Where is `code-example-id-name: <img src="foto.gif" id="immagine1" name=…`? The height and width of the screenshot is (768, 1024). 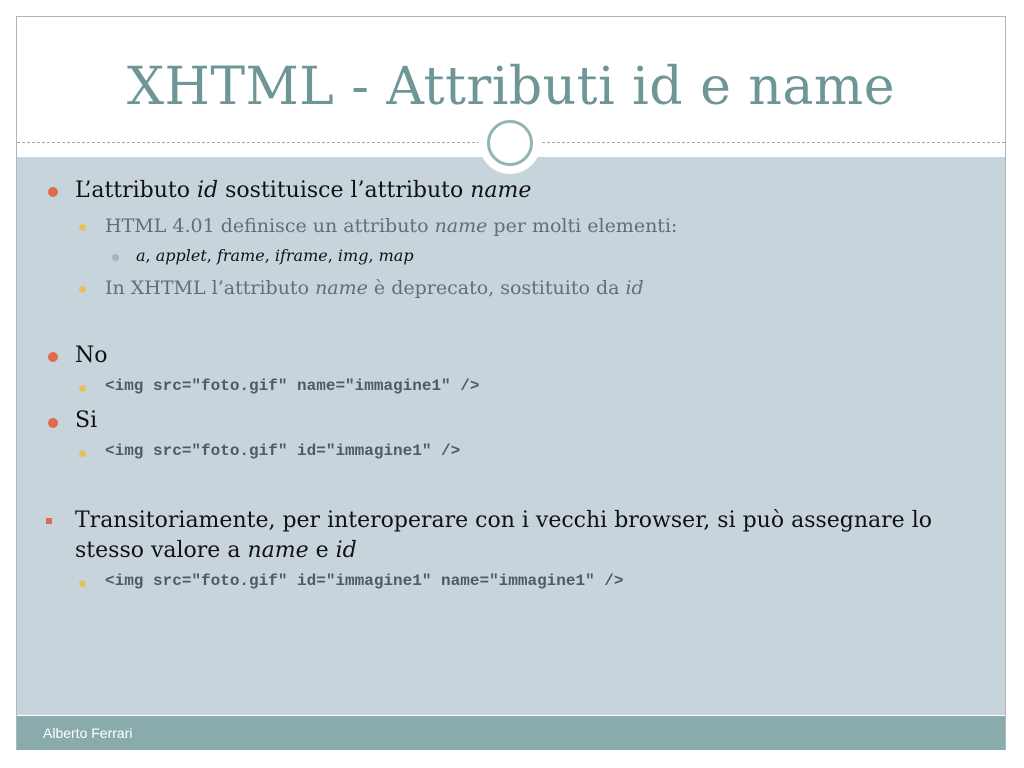 code-example-id-name: <img src="foto.gif" id="immagine1" name=… is located at coordinates (364, 581).